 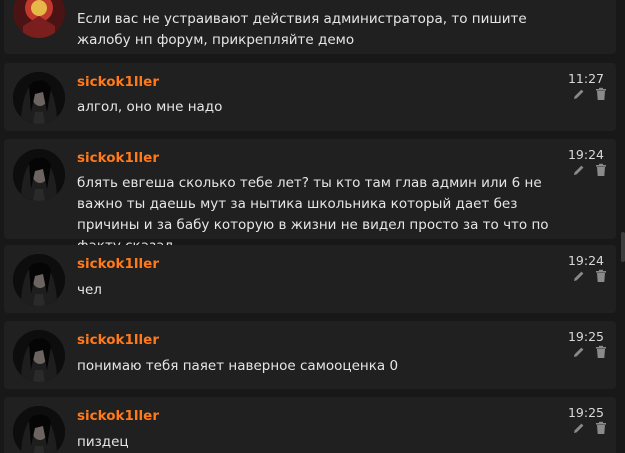 What do you see at coordinates (89, 290) in the screenshot?
I see `message-text: чел` at bounding box center [89, 290].